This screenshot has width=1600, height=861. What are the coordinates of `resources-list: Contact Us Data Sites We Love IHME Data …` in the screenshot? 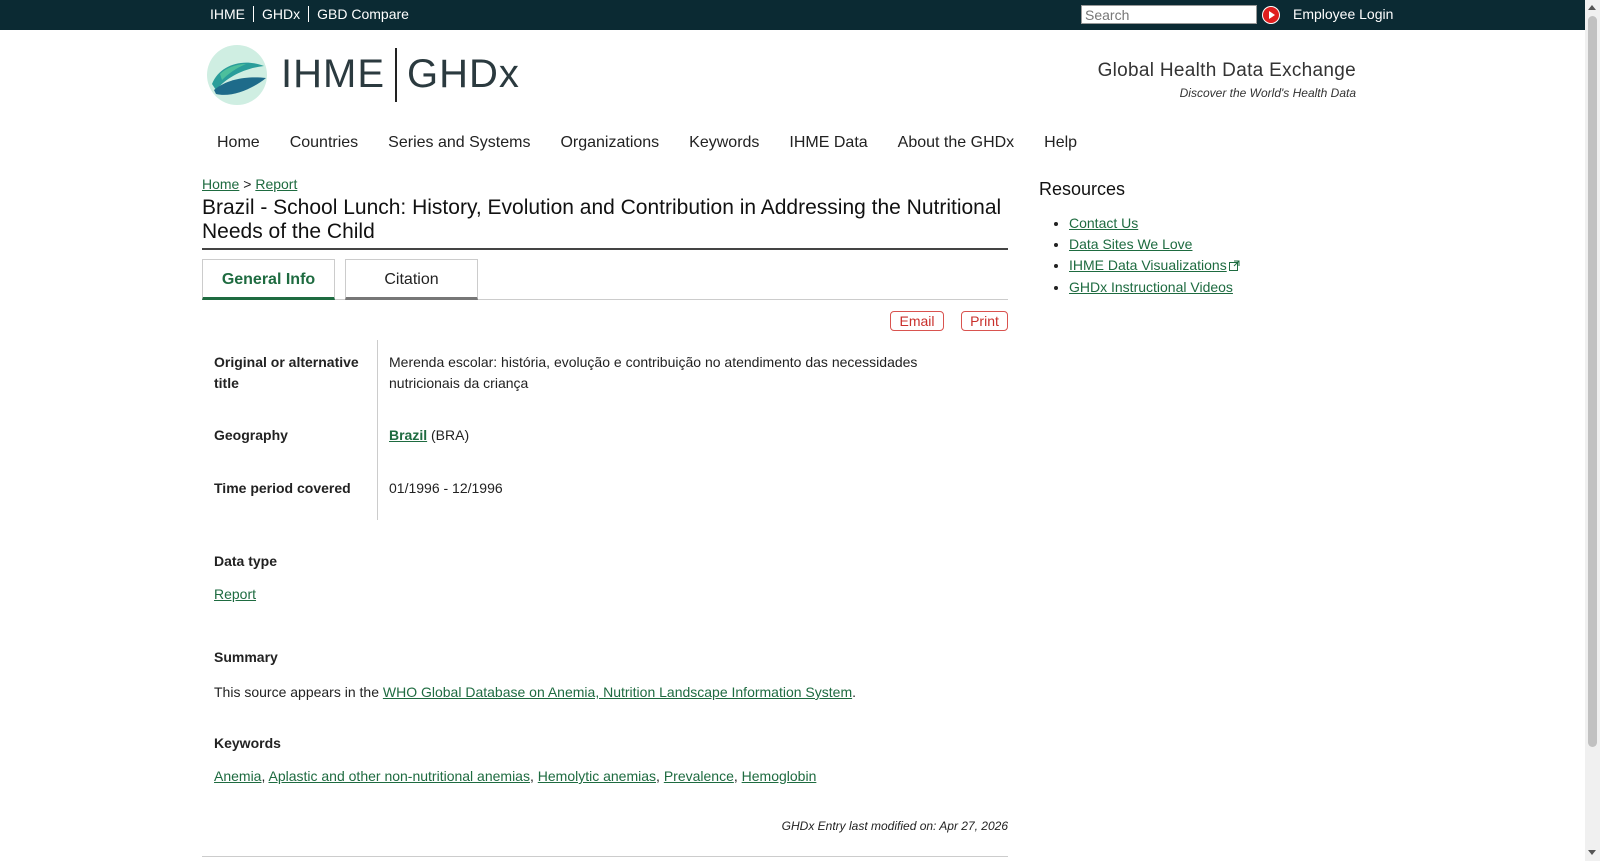 It's located at (1154, 255).